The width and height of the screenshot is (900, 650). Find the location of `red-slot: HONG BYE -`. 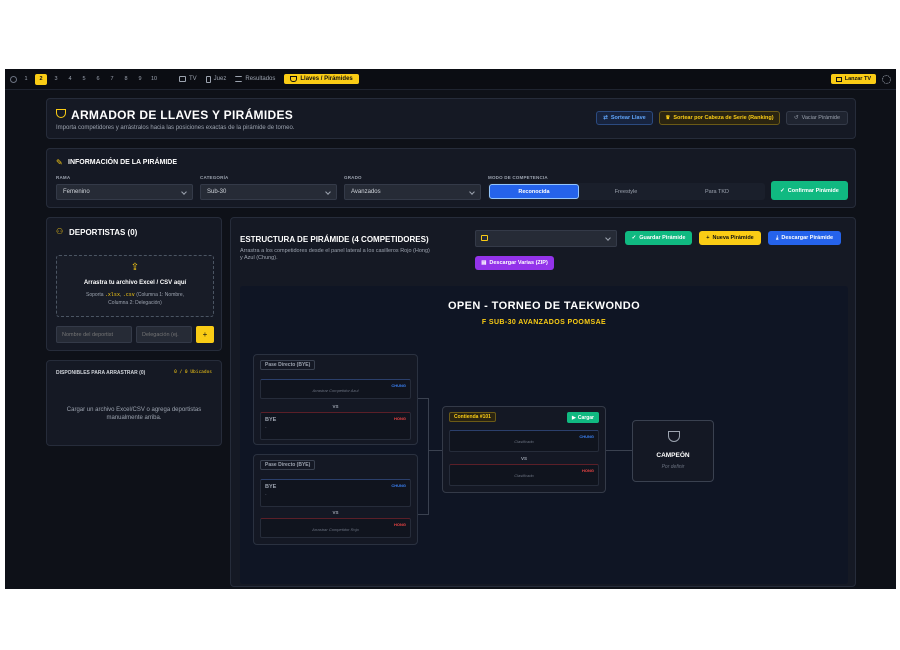

red-slot: HONG BYE - is located at coordinates (335, 426).